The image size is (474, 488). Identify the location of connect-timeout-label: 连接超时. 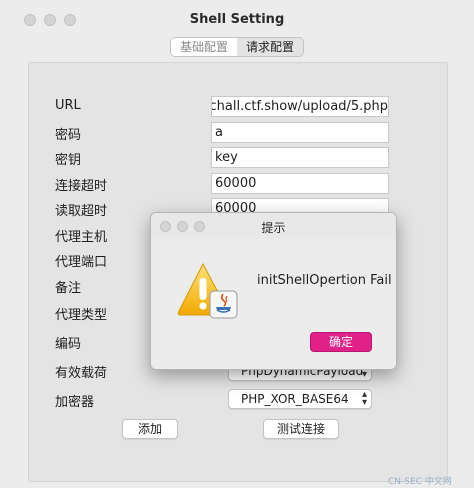
(81, 186).